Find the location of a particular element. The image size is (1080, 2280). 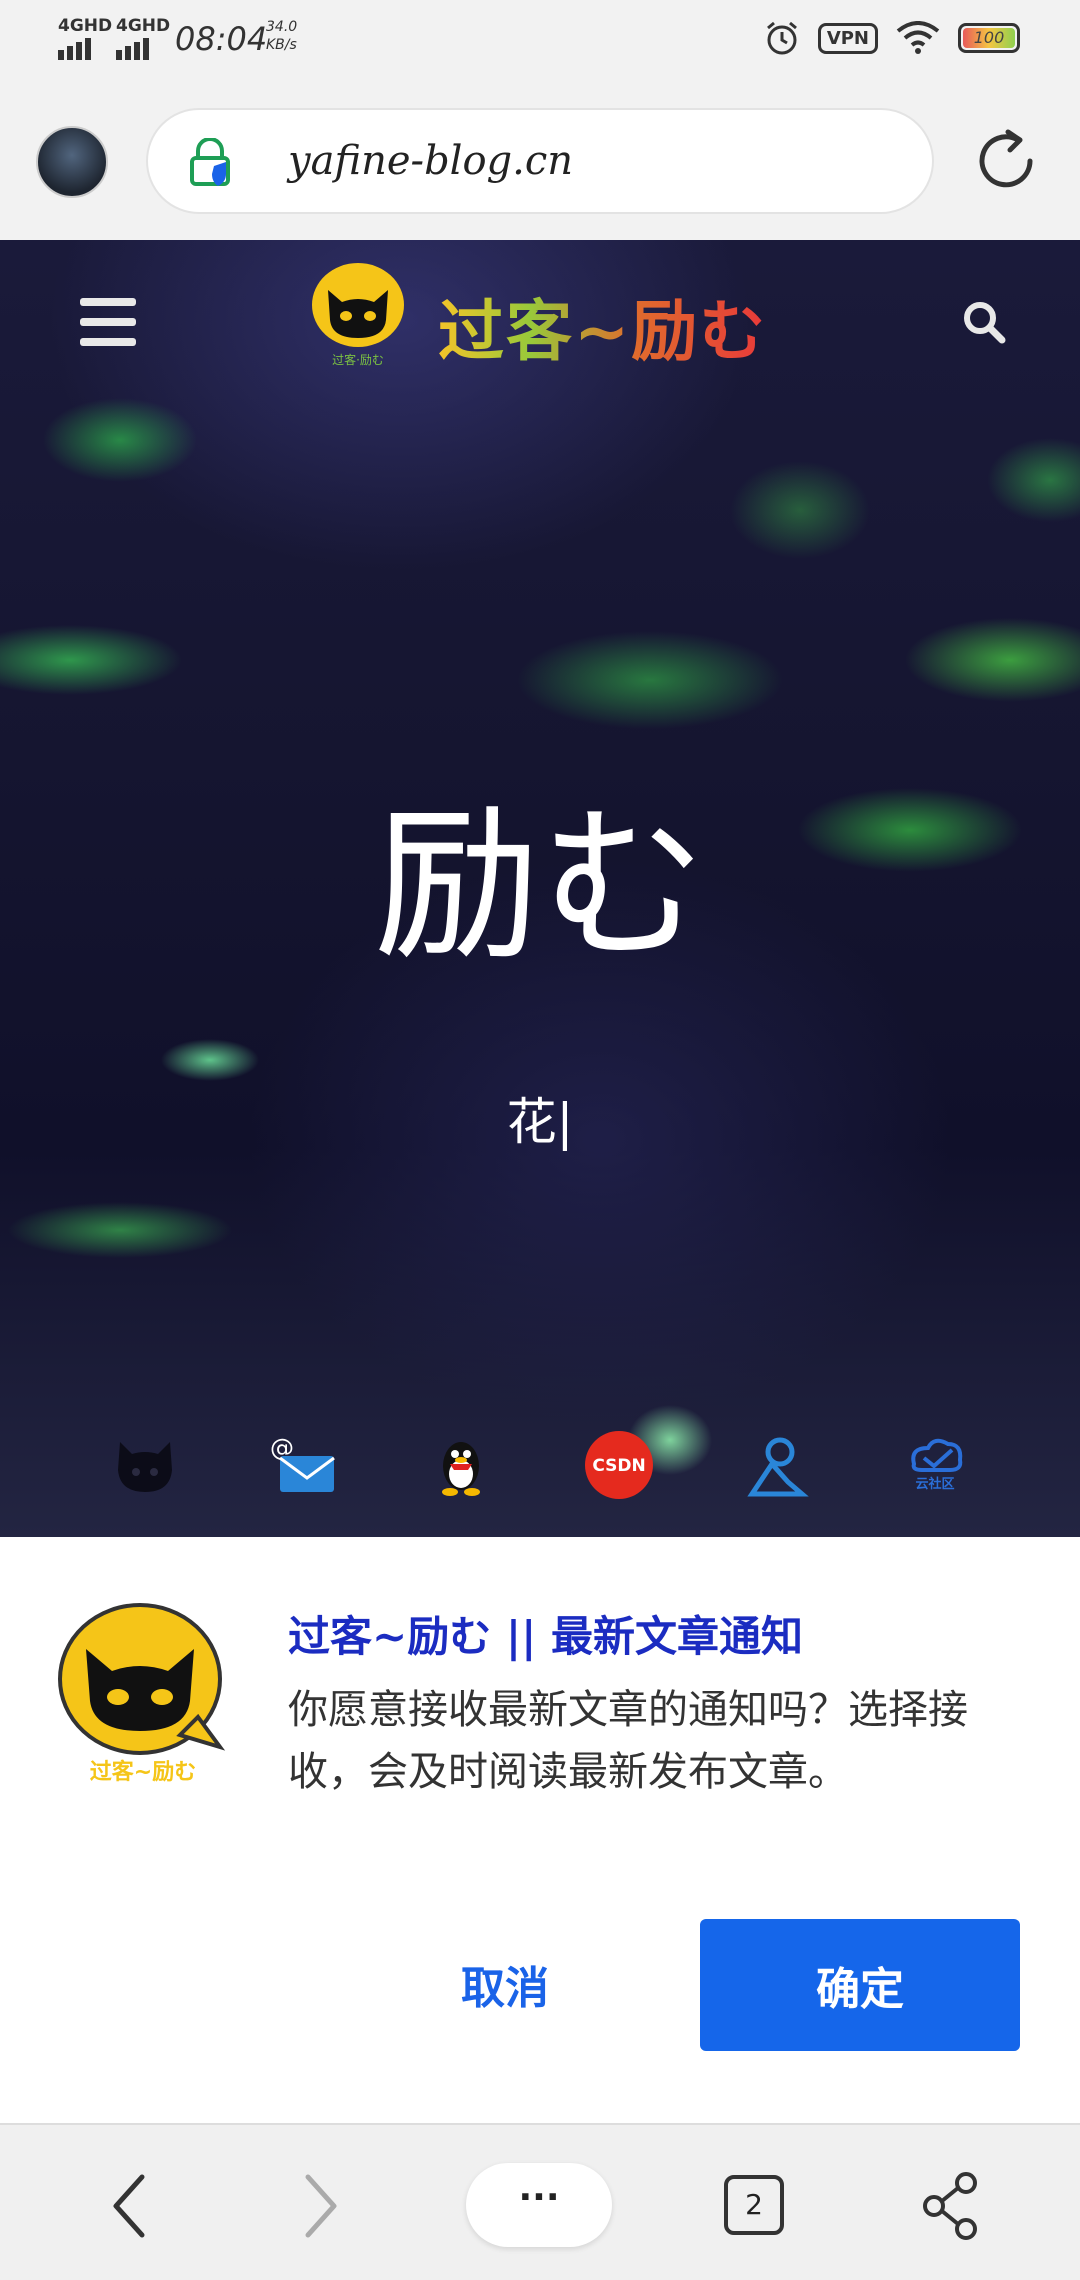

menu-button: ··· is located at coordinates (539, 2205).